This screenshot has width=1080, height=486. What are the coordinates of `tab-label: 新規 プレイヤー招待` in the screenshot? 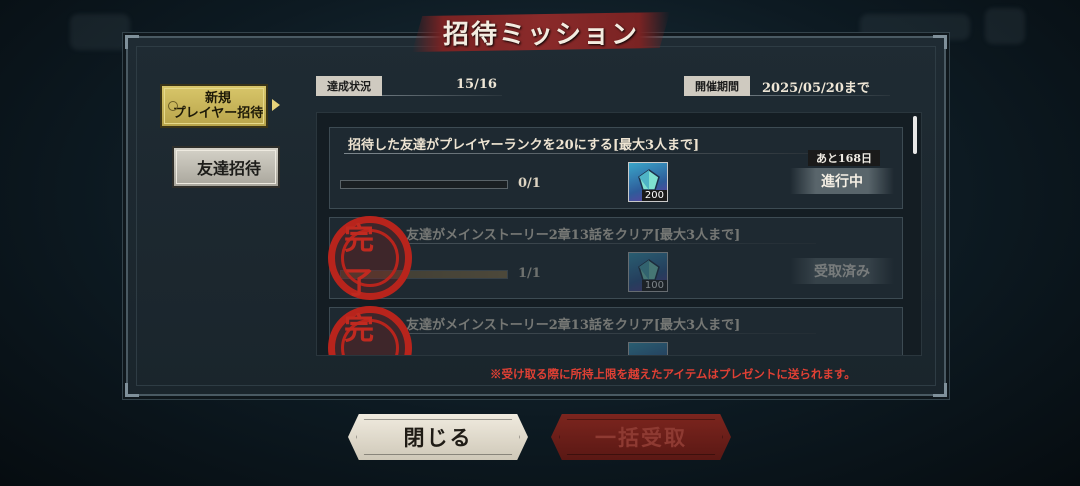 It's located at (218, 106).